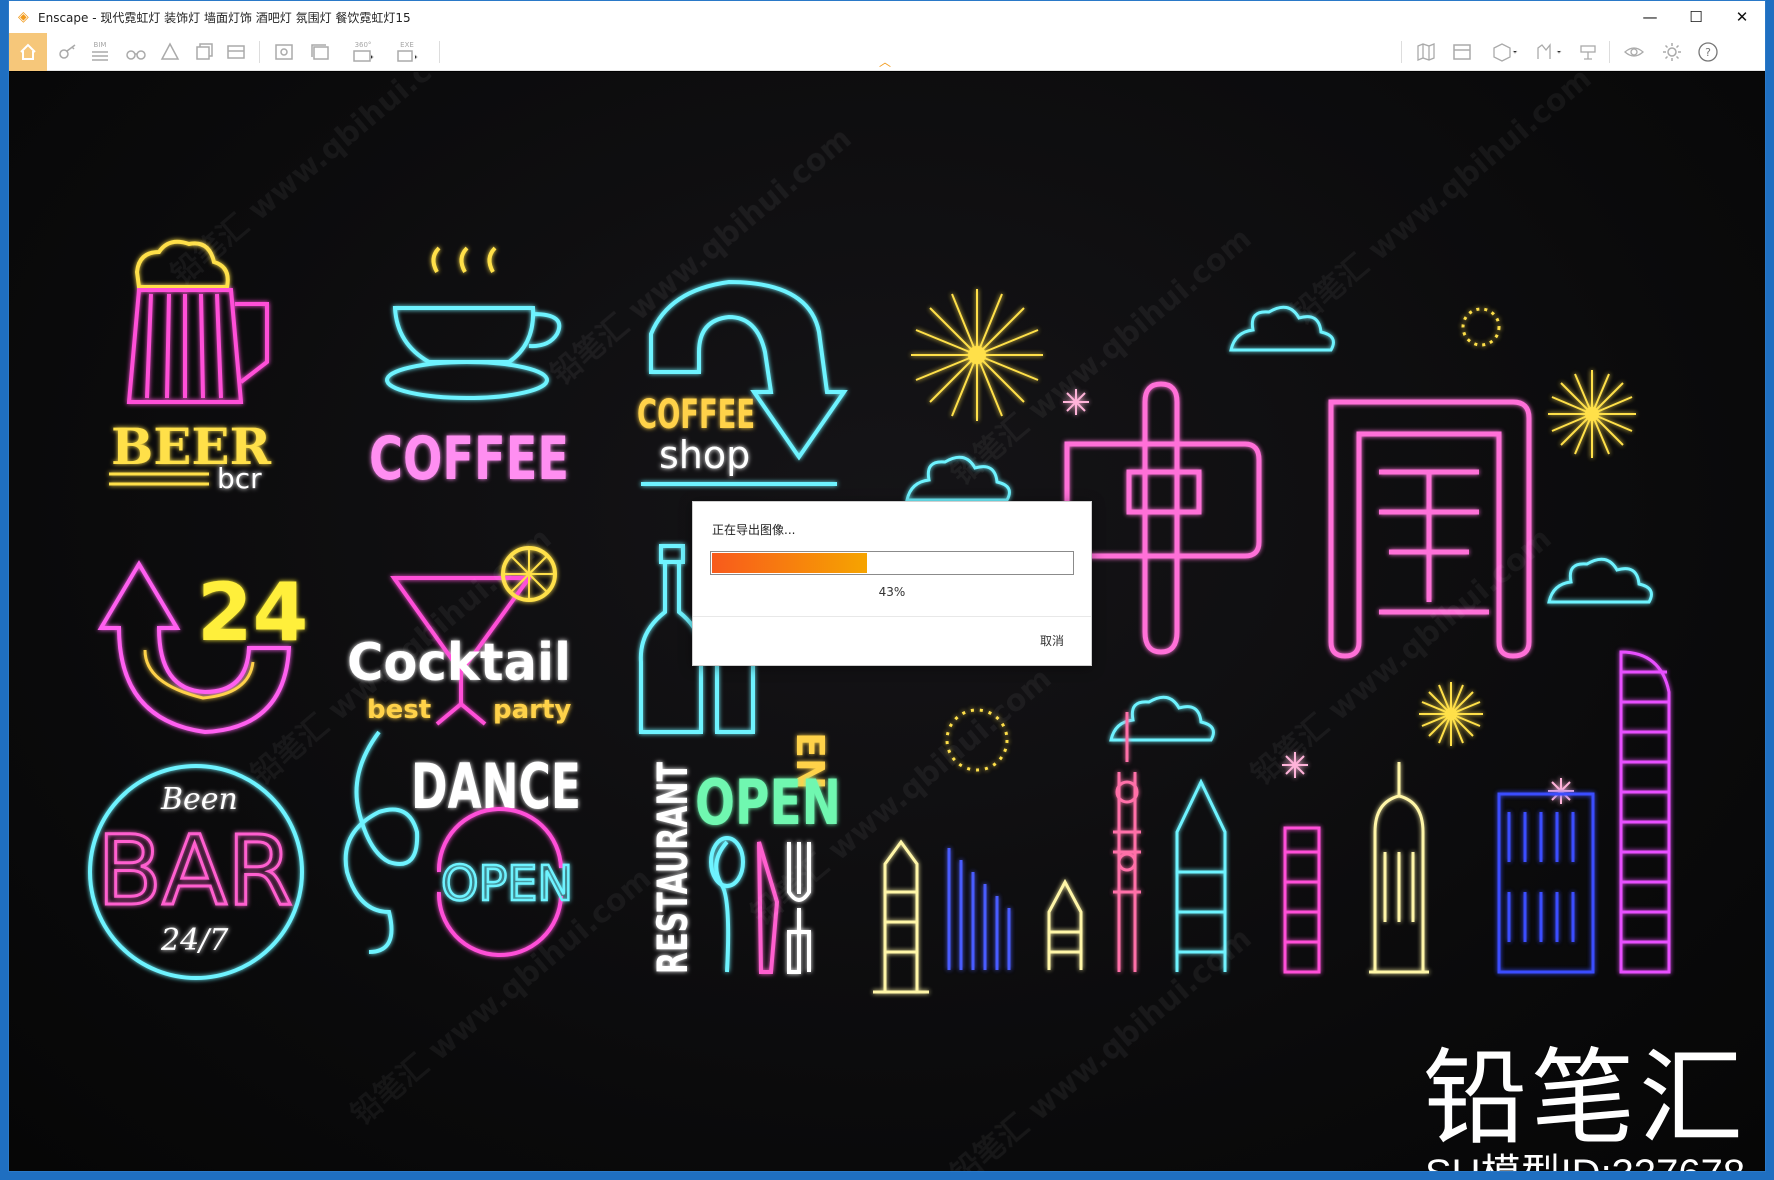 The height and width of the screenshot is (1180, 1774). Describe the element at coordinates (197, 346) in the screenshot. I see `beer-mug` at that location.